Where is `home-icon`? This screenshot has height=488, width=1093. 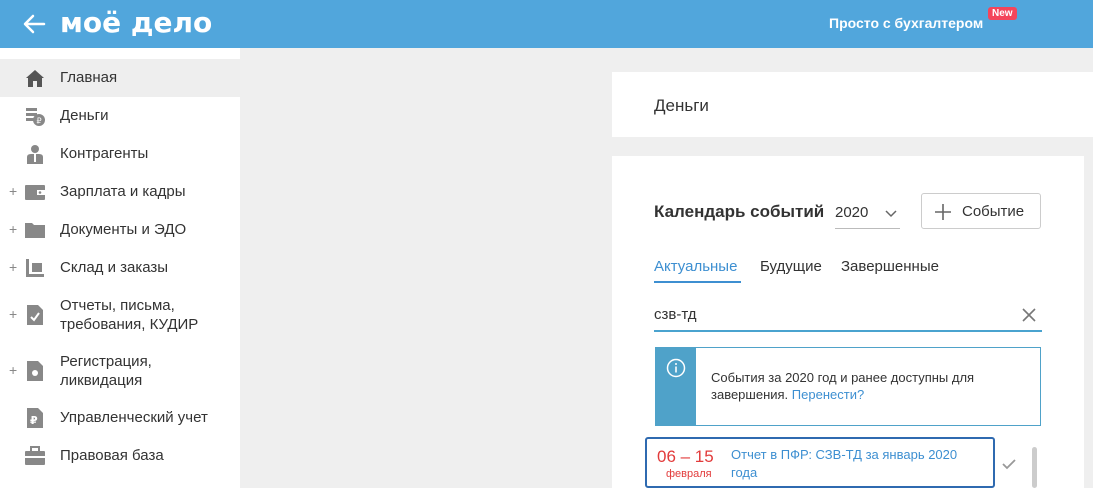
home-icon is located at coordinates (35, 78).